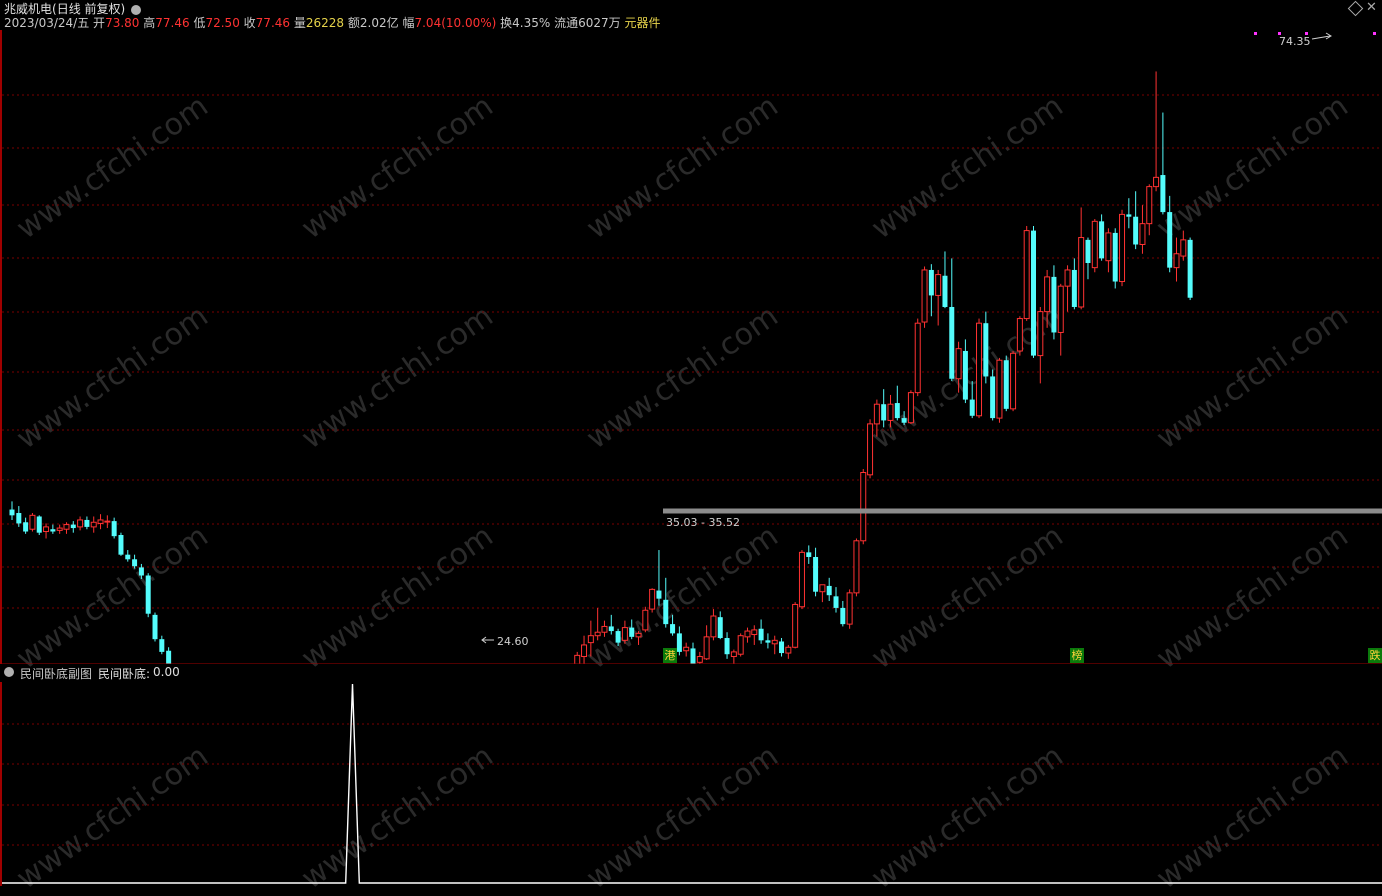  Describe the element at coordinates (166, 672) in the screenshot. I see `subchart-value: 0.00` at that location.